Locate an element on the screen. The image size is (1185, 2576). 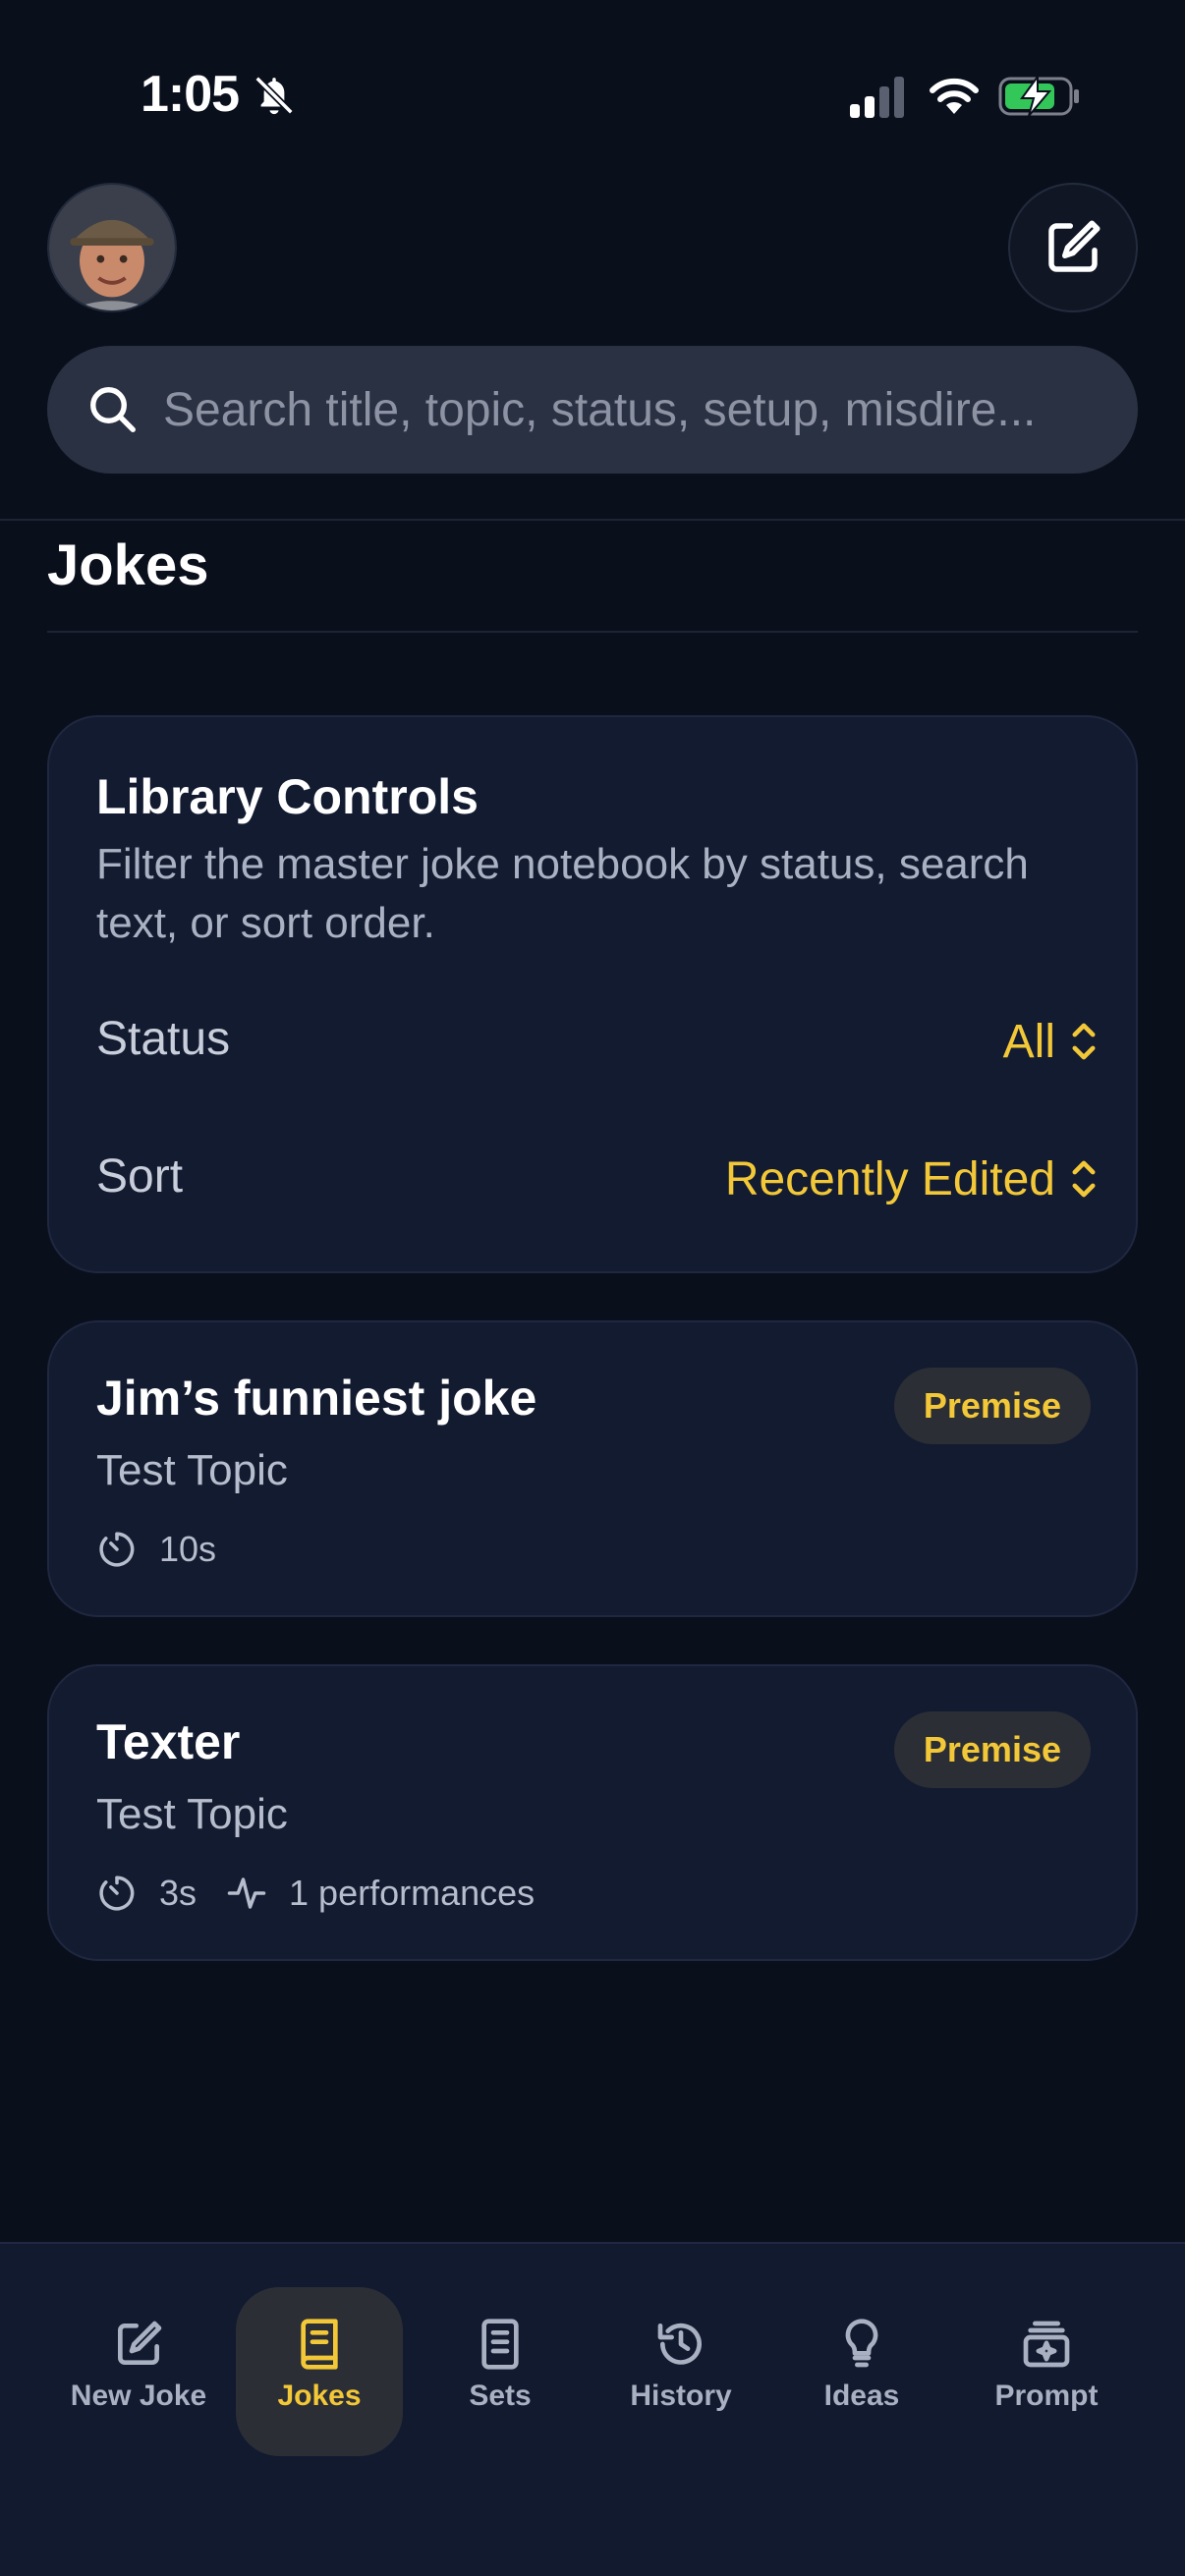
tab-label: Sets is located at coordinates (501, 2396).